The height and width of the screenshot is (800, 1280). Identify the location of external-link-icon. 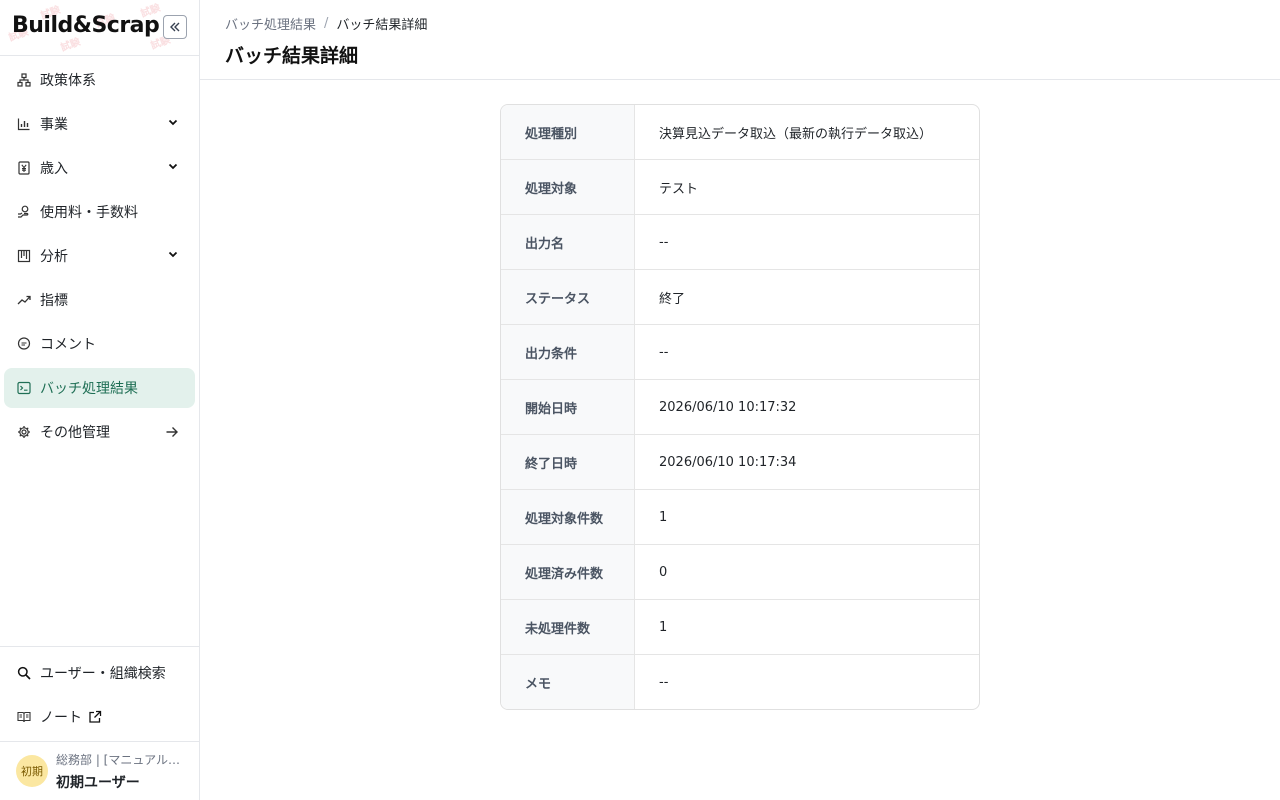
(95, 717).